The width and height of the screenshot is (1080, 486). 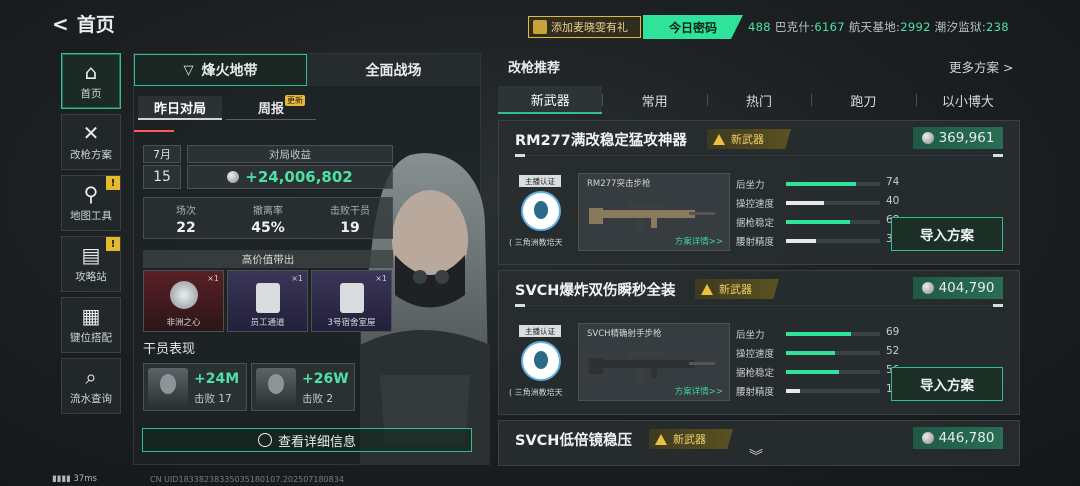 What do you see at coordinates (755, 373) in the screenshot?
I see `stat-label: 据枪稳定` at bounding box center [755, 373].